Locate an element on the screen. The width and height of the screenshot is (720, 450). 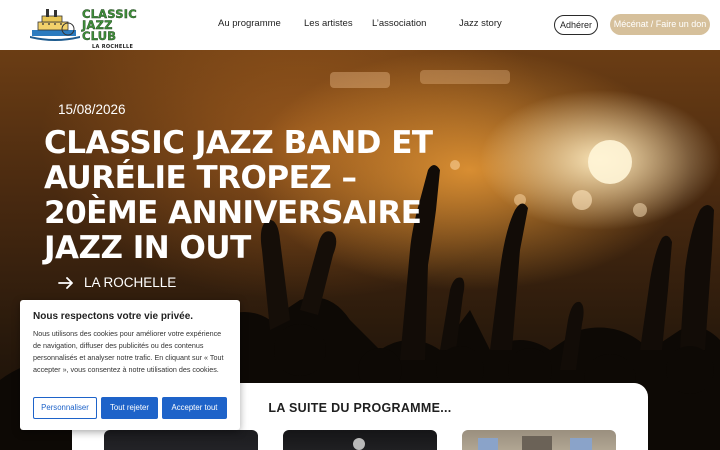
nav-item-au-programme: Au programme is located at coordinates (249, 23).